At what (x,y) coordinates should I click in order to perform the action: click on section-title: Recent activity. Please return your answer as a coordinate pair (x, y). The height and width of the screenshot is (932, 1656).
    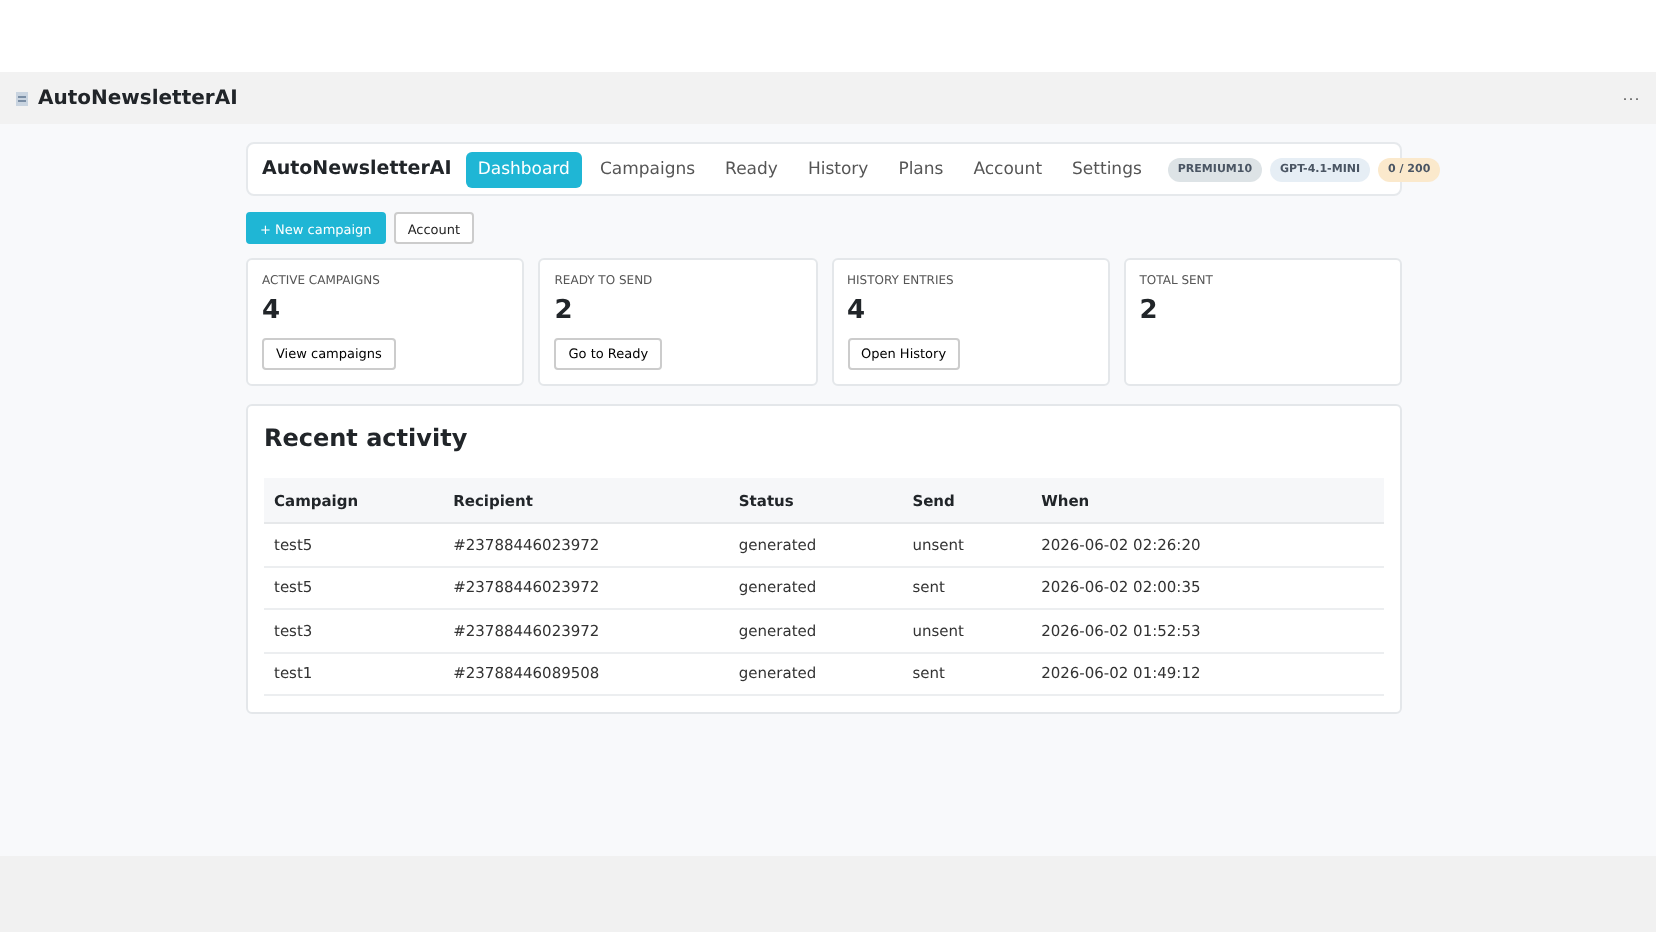
    Looking at the image, I should click on (367, 438).